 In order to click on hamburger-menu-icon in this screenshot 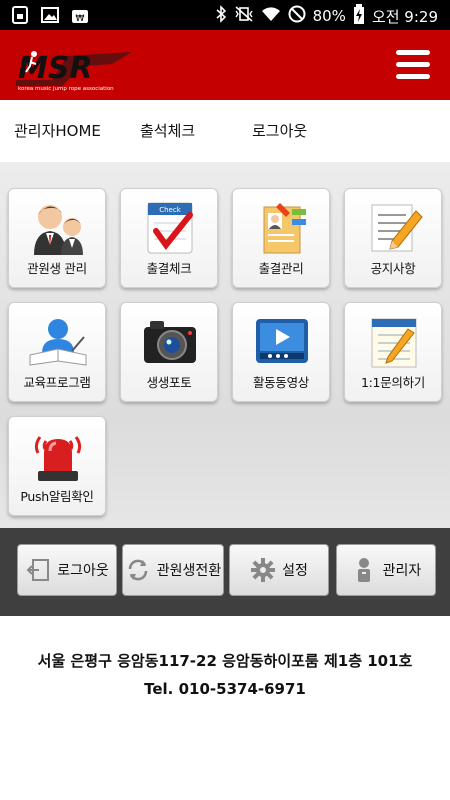, I will do `click(413, 65)`.